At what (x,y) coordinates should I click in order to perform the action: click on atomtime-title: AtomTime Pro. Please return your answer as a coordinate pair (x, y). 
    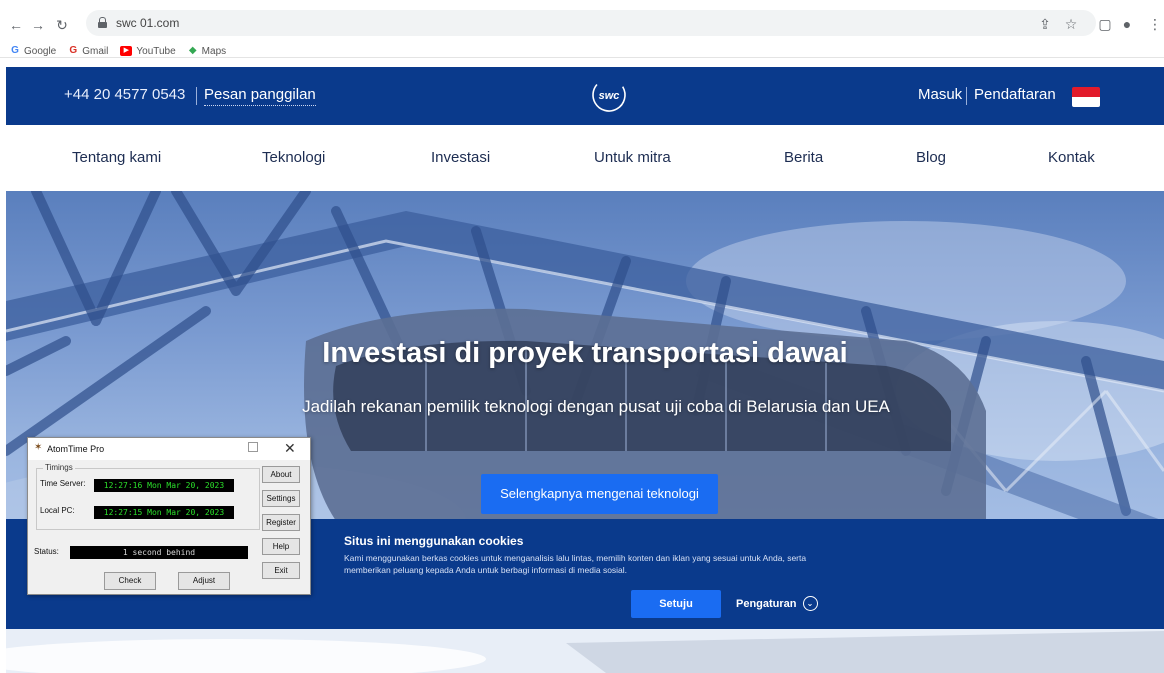
    Looking at the image, I should click on (76, 449).